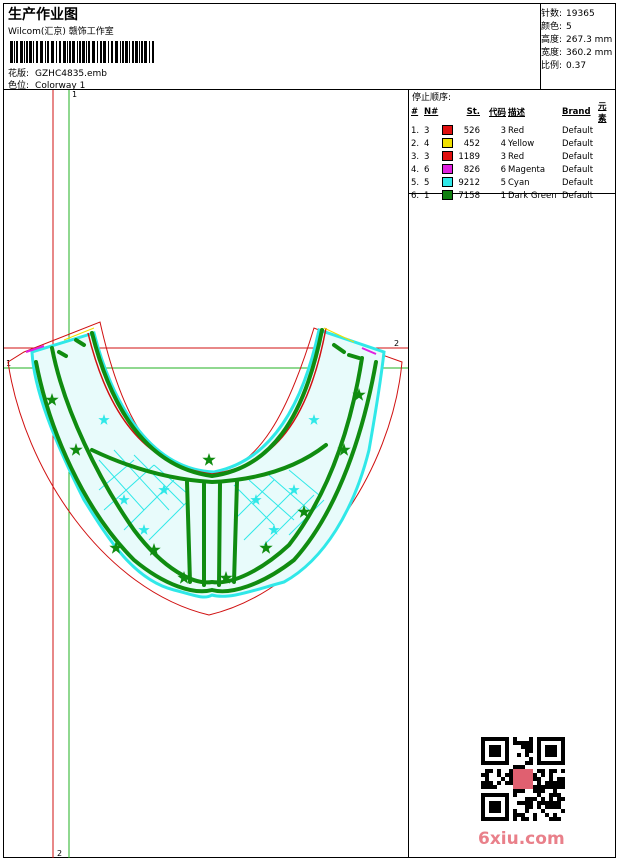 This screenshot has height=860, width=620. What do you see at coordinates (415, 130) in the screenshot?
I see `cell-num: 1.` at bounding box center [415, 130].